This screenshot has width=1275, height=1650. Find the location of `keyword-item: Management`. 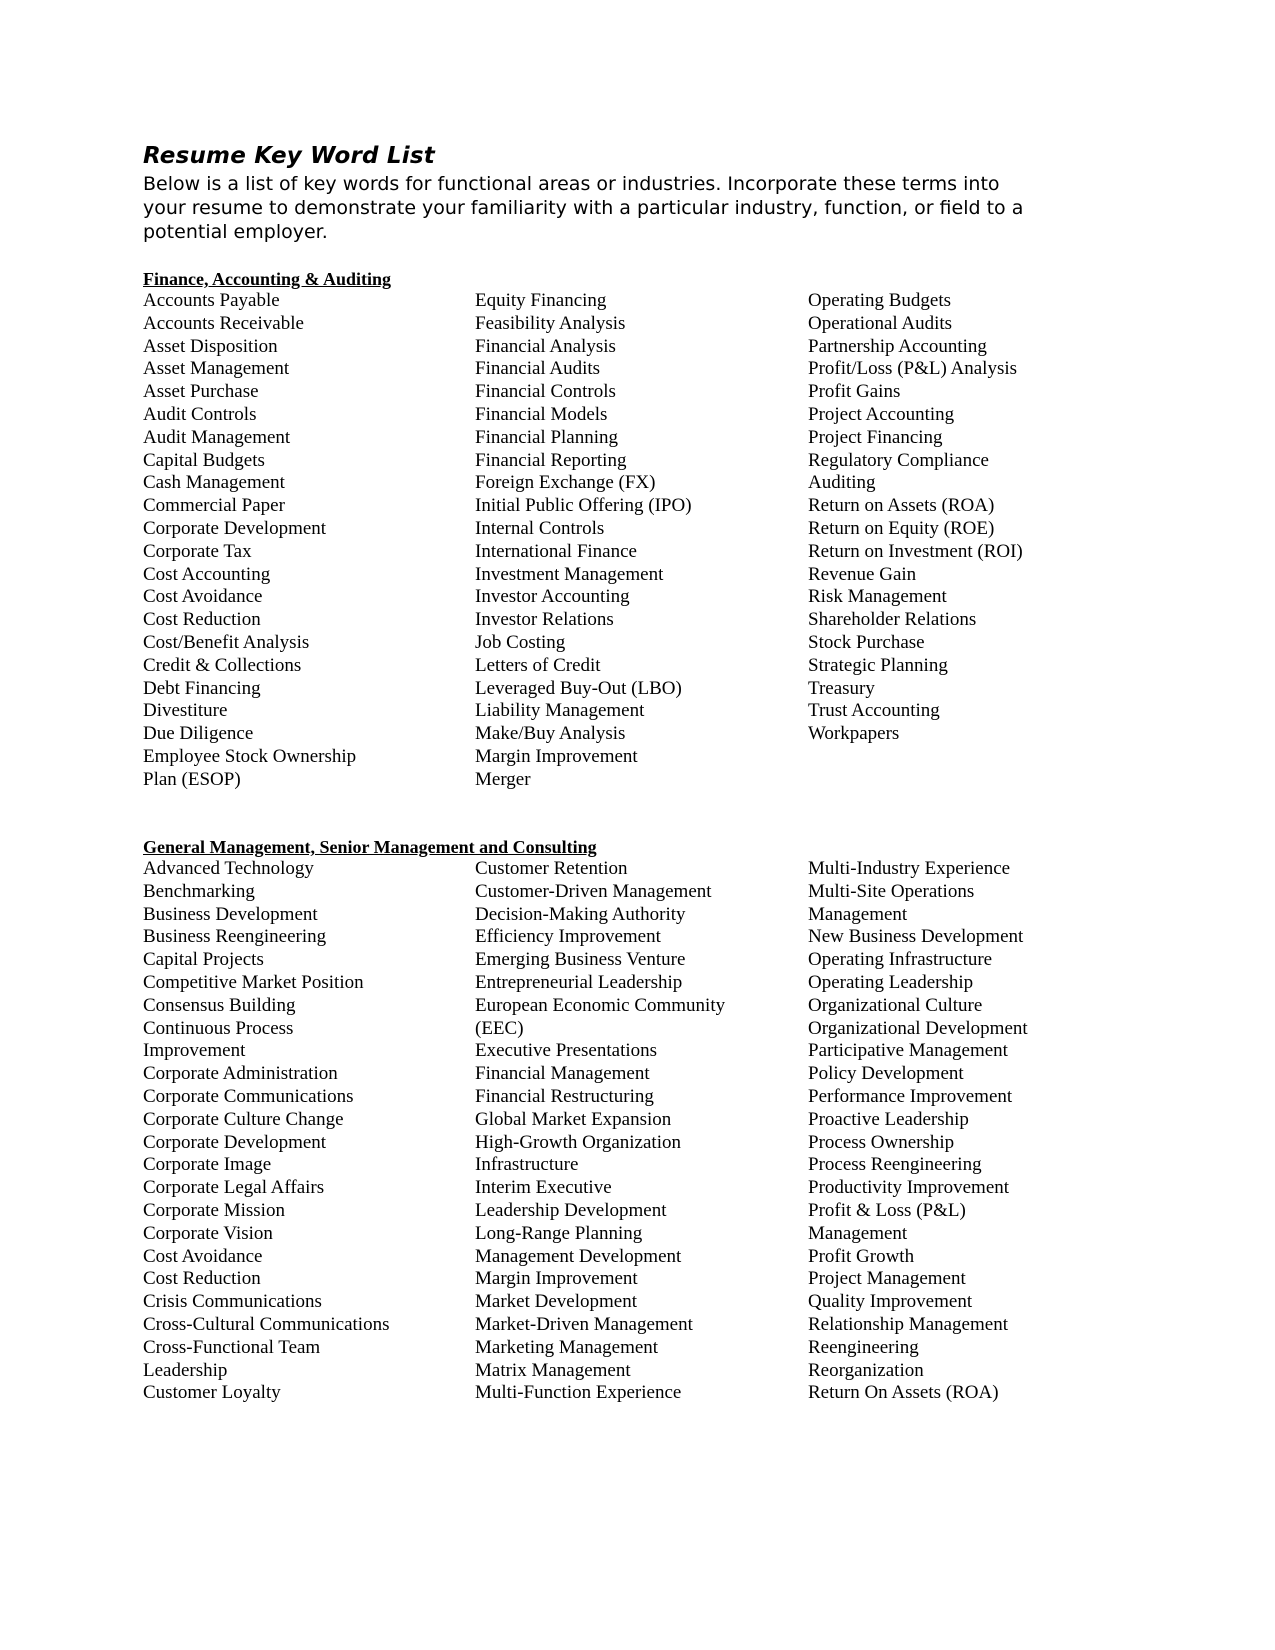

keyword-item: Management is located at coordinates (858, 1233).